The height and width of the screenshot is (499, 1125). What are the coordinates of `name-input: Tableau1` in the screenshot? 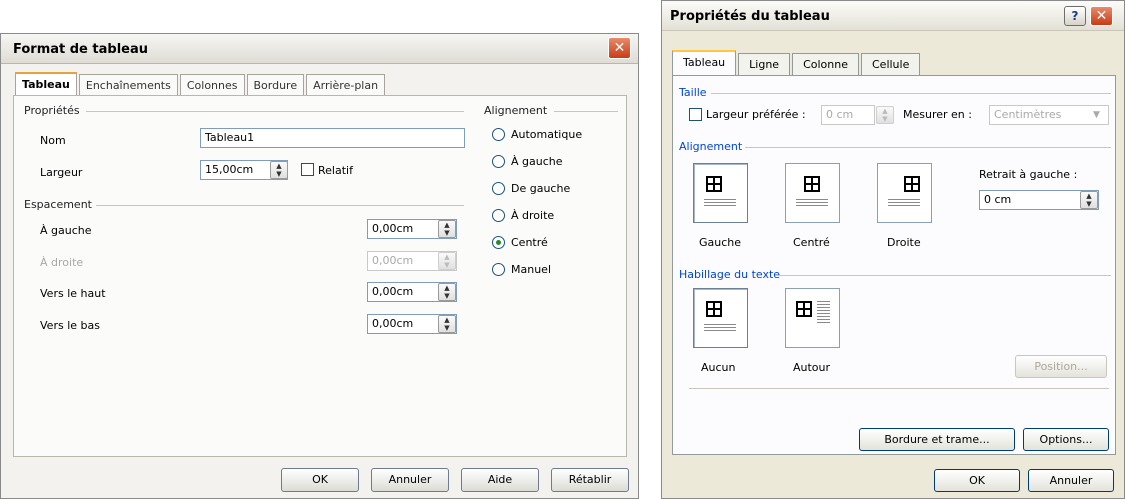 It's located at (332, 138).